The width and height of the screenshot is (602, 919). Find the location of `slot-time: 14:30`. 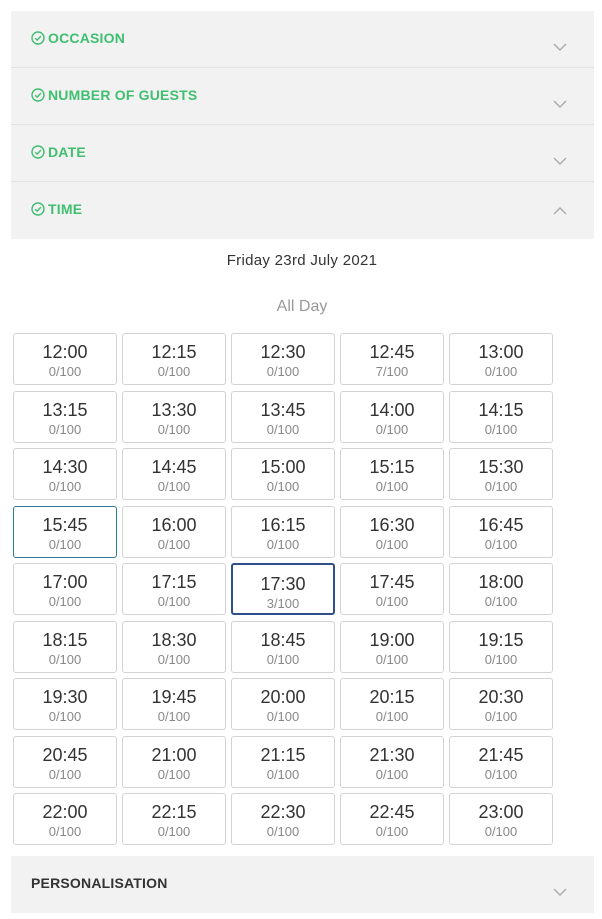

slot-time: 14:30 is located at coordinates (65, 467).